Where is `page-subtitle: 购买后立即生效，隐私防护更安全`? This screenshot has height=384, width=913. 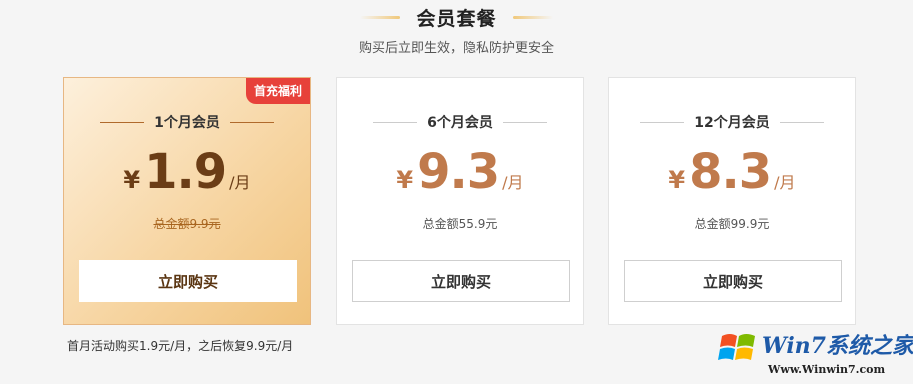 page-subtitle: 购买后立即生效，隐私防护更安全 is located at coordinates (456, 48).